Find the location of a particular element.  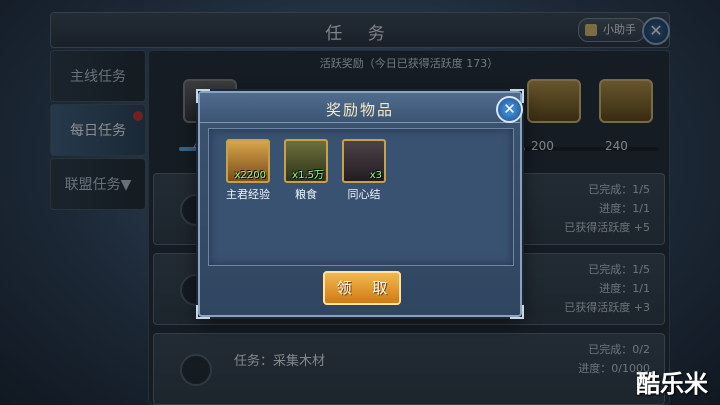

lord-exp-icon: x2200 is located at coordinates (248, 161).